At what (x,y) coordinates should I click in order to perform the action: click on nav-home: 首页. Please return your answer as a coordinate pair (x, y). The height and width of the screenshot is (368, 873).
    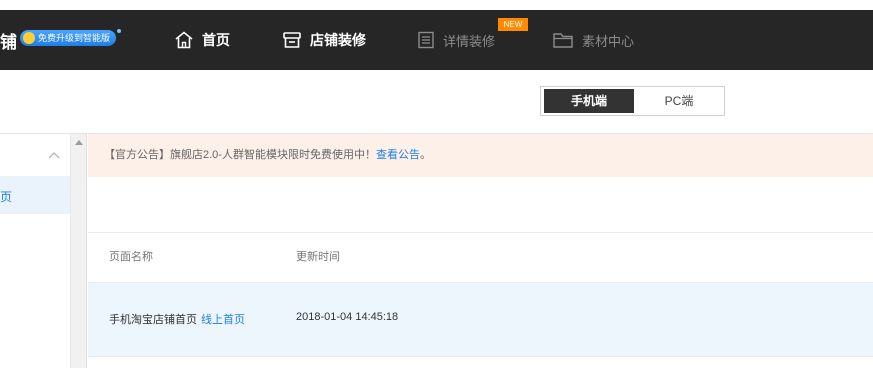
    Looking at the image, I should click on (202, 40).